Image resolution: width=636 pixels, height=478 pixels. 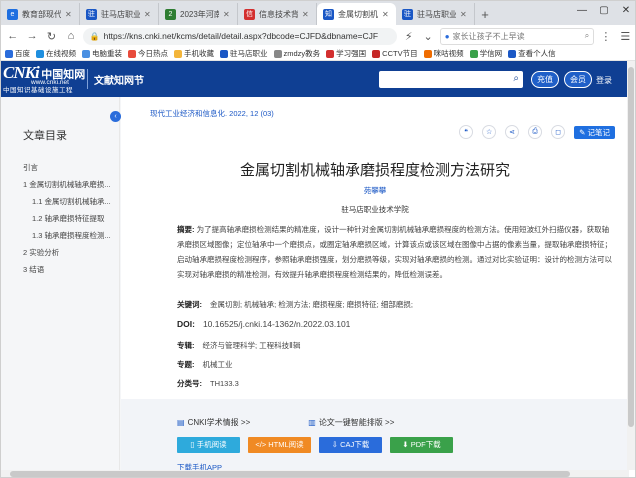 What do you see at coordinates (40, 14) in the screenshot?
I see `tab-0: e 教育部现代职业 ✕` at bounding box center [40, 14].